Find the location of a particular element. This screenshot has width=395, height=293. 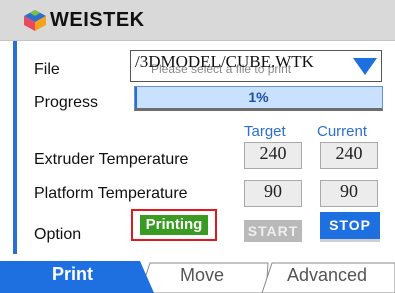

platform-current-value: 90 is located at coordinates (349, 193).